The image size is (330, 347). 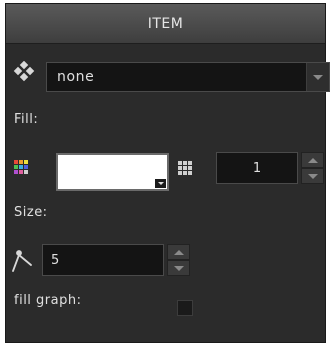 I want to click on panel-title: ITEM, so click(x=165, y=23).